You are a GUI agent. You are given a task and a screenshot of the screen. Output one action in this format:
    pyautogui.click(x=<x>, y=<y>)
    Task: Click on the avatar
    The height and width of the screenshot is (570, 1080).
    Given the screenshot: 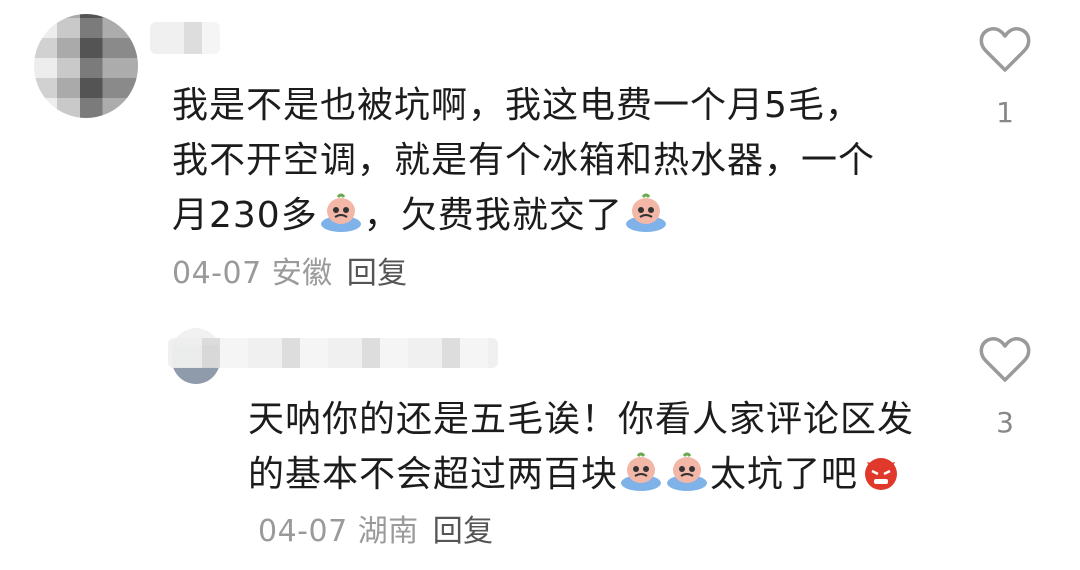 What is the action you would take?
    pyautogui.click(x=86, y=66)
    